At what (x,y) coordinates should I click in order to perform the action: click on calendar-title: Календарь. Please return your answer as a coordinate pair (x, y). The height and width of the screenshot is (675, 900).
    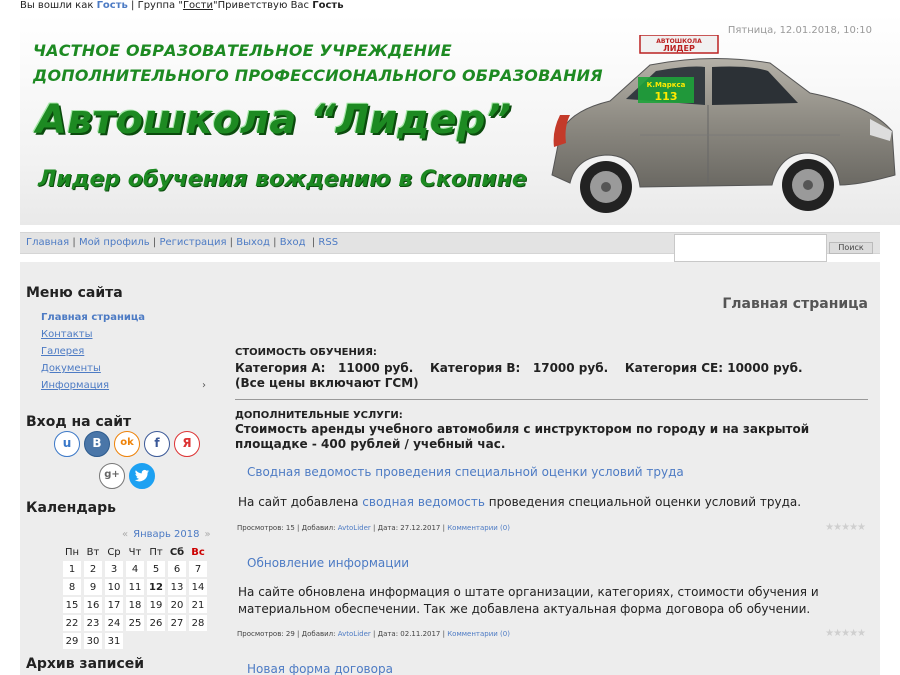
    Looking at the image, I should click on (71, 508).